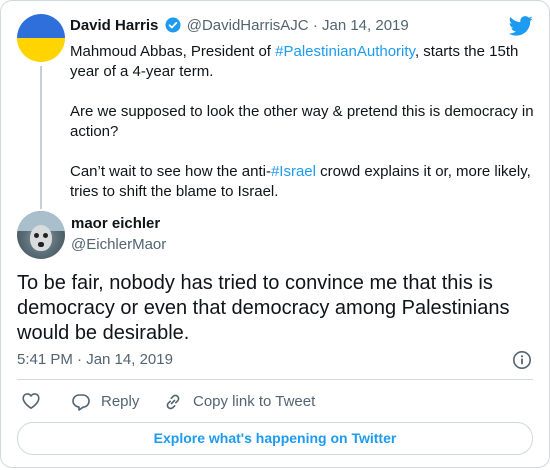 The height and width of the screenshot is (470, 550). I want to click on paragraph-text: Mahmoud Abbas, President of, so click(173, 51).